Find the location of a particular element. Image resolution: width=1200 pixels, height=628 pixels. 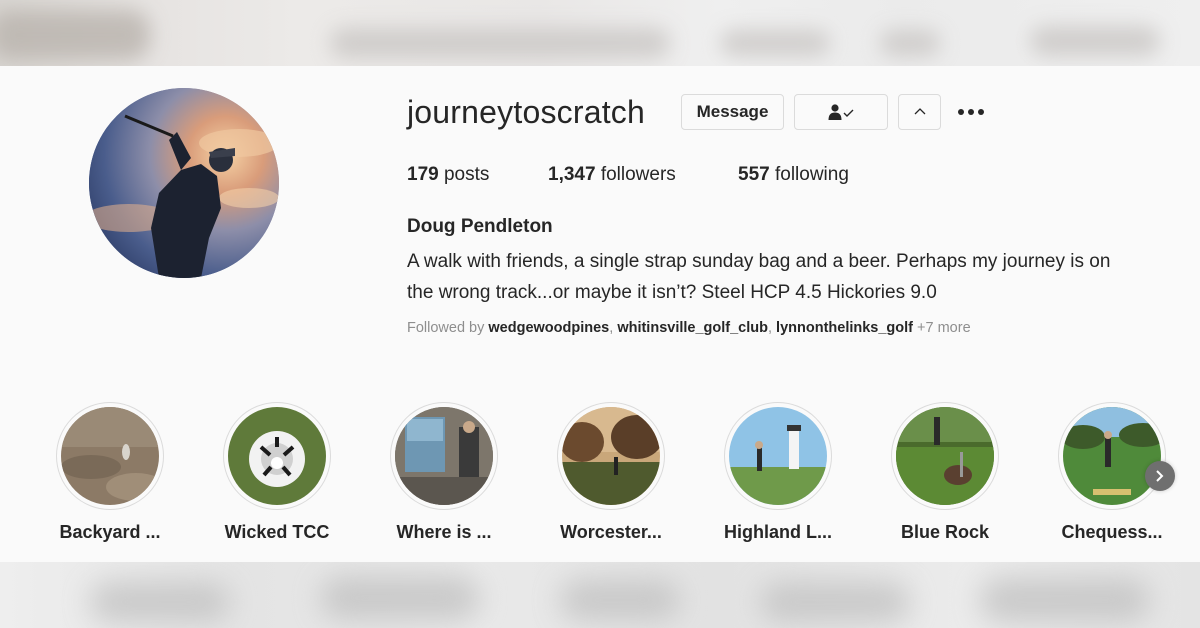

followed-by-more: +7 more is located at coordinates (944, 328).